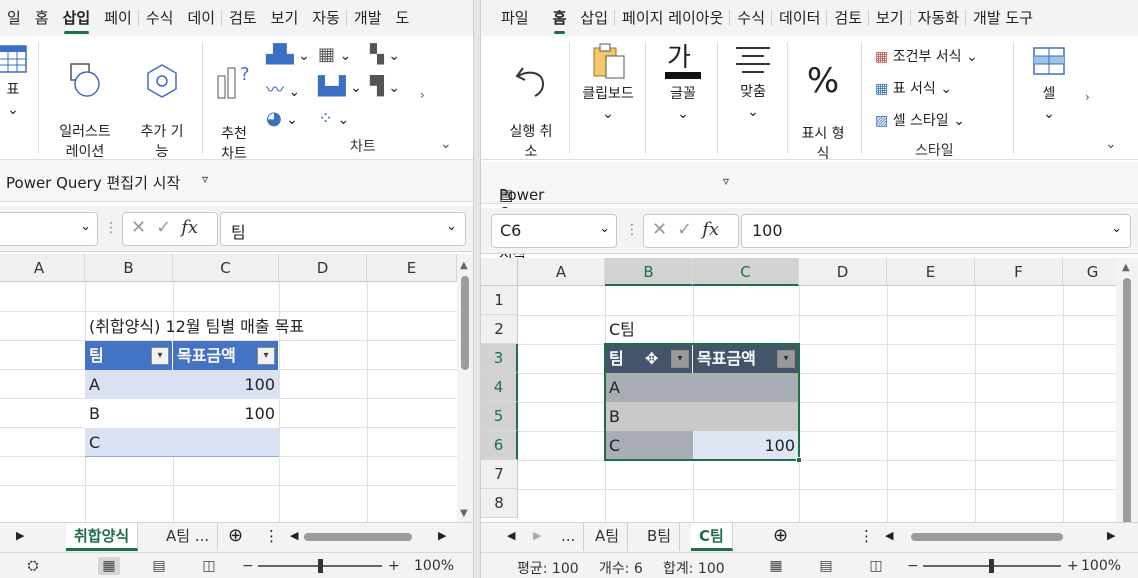  What do you see at coordinates (288, 54) in the screenshot?
I see `column-chart-button: ▟▙ ⌄` at bounding box center [288, 54].